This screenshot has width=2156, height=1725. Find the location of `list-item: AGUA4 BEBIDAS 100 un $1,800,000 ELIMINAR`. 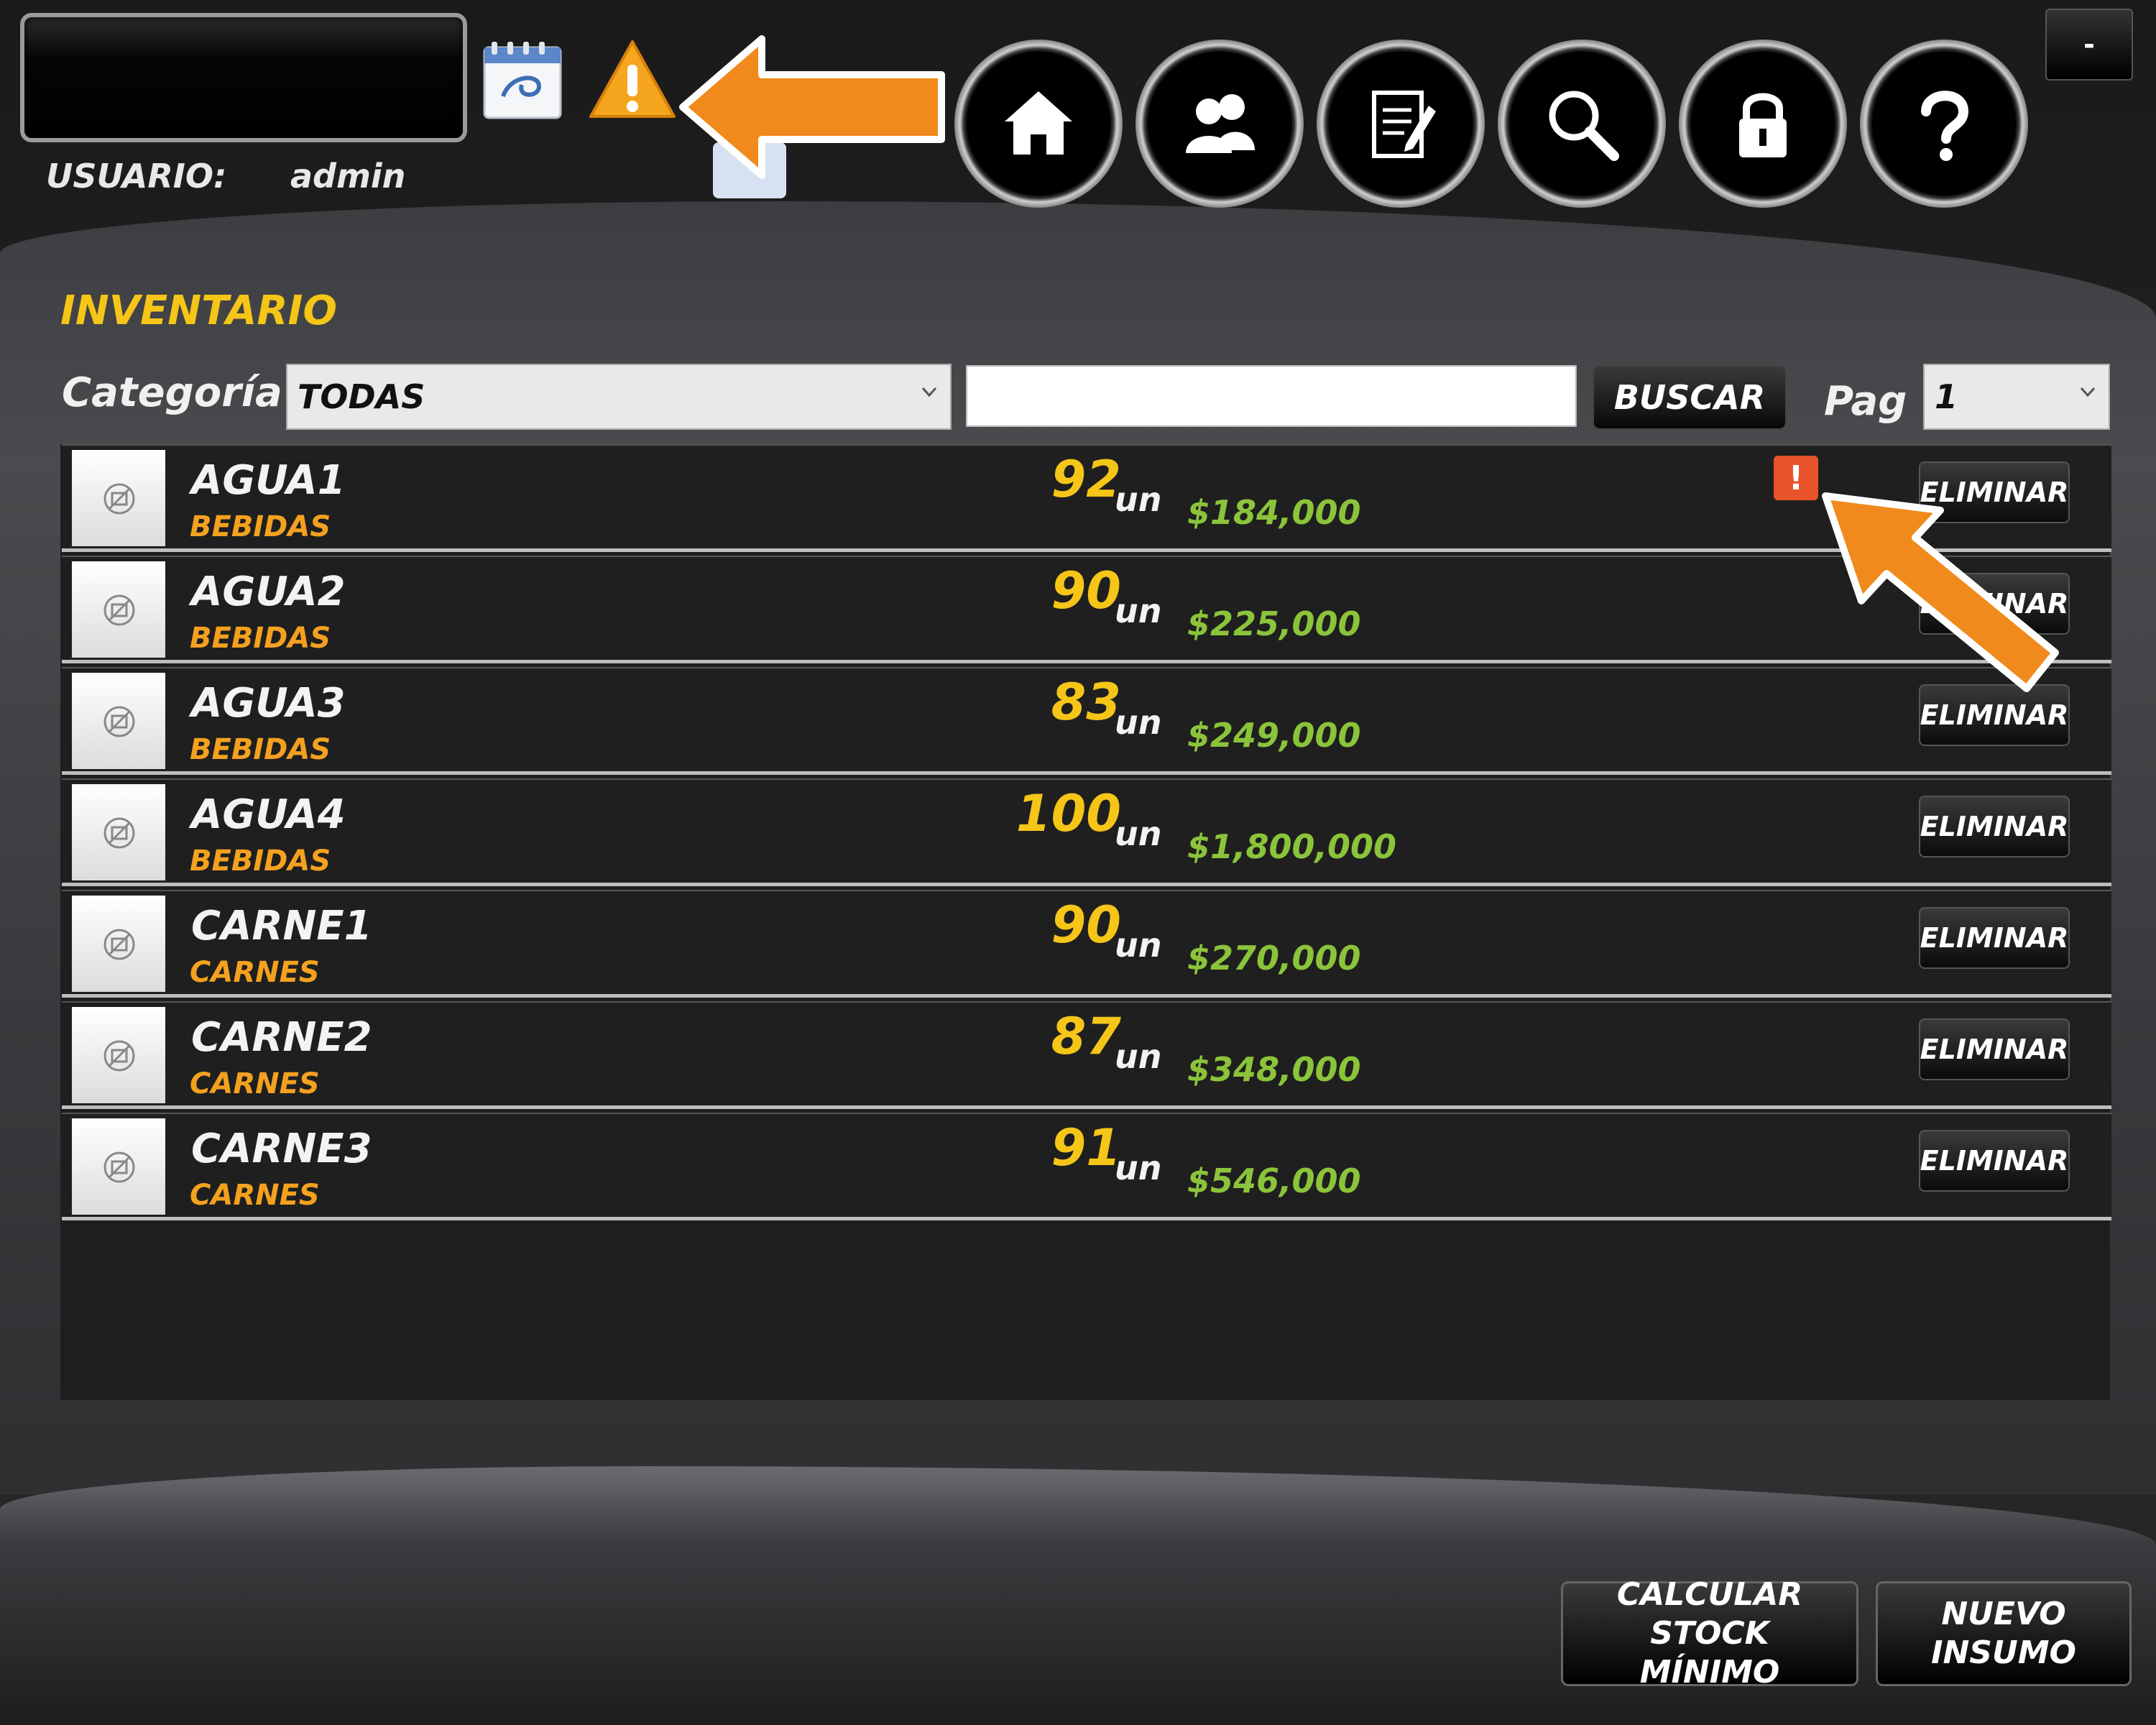

list-item: AGUA4 BEBIDAS 100 un $1,800,000 ELIMINAR is located at coordinates (1086, 832).